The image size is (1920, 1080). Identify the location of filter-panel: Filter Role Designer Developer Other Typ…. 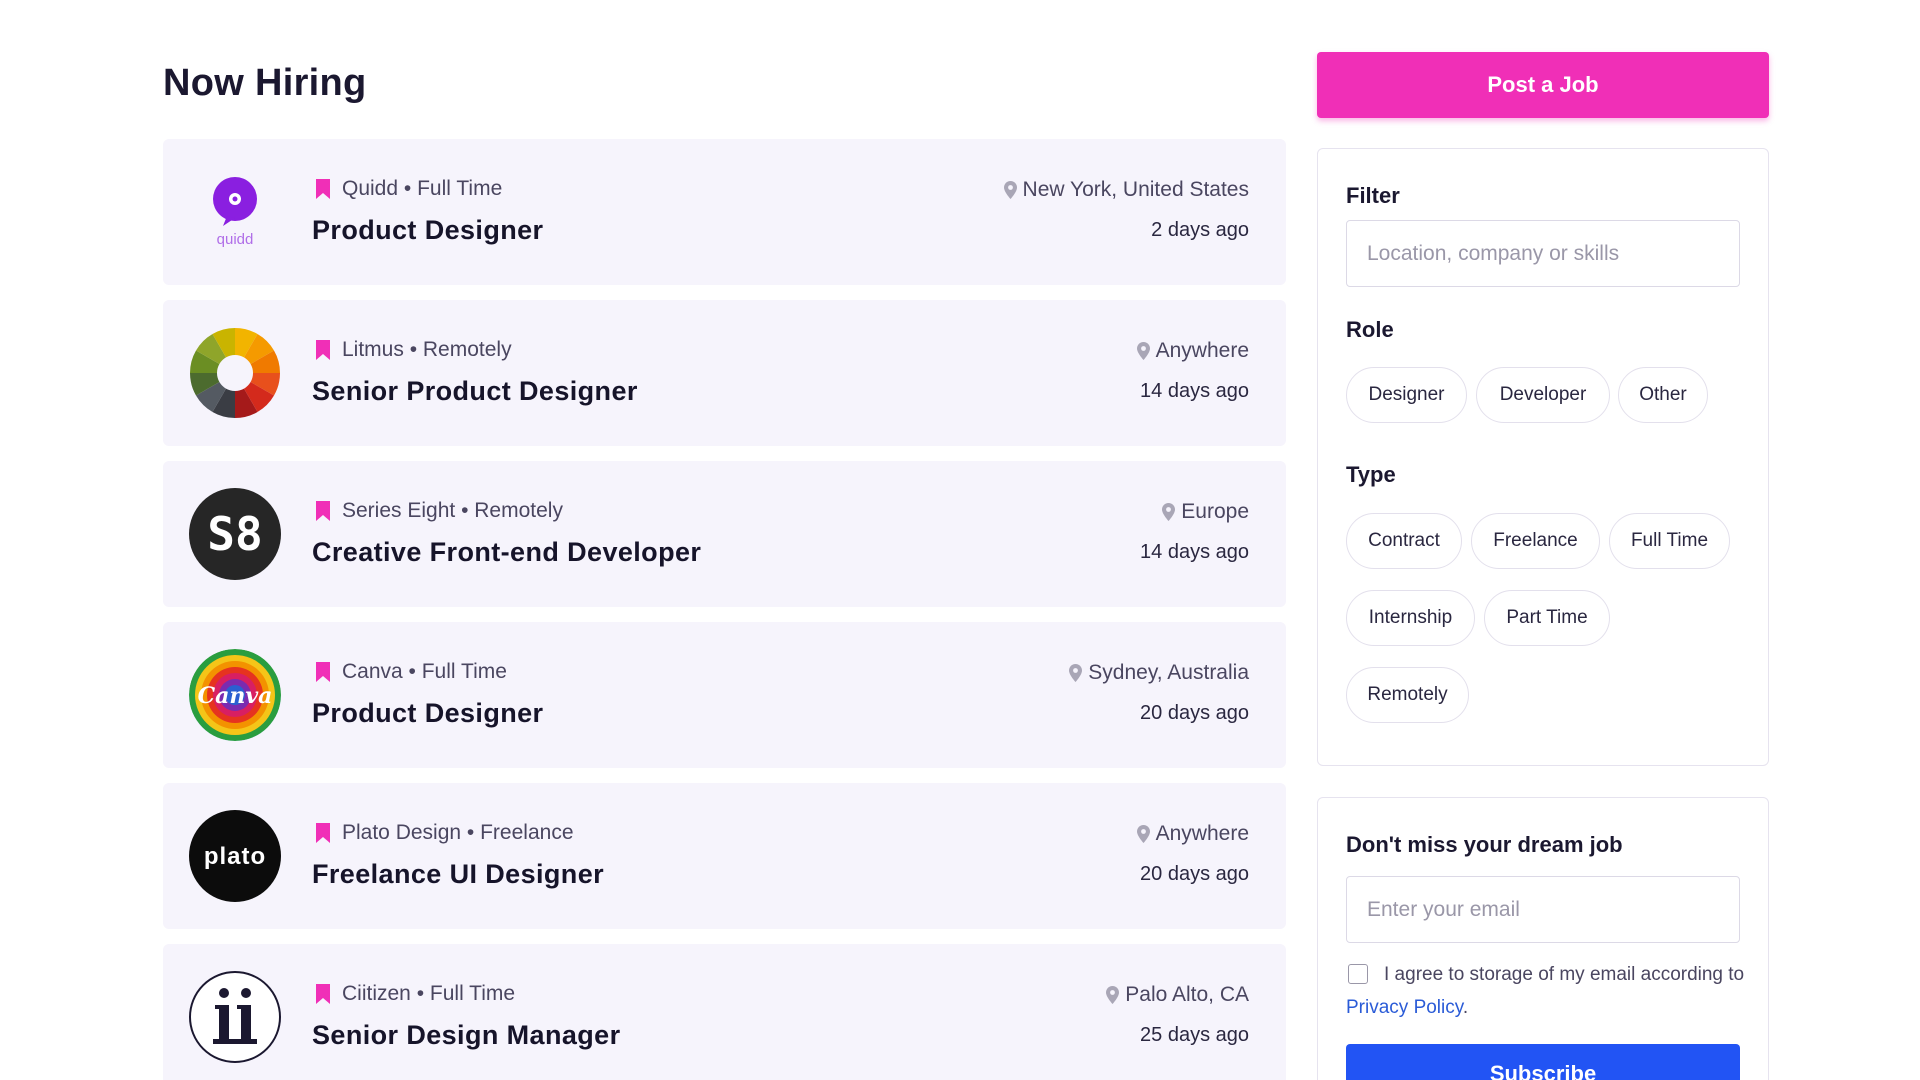
(1543, 457).